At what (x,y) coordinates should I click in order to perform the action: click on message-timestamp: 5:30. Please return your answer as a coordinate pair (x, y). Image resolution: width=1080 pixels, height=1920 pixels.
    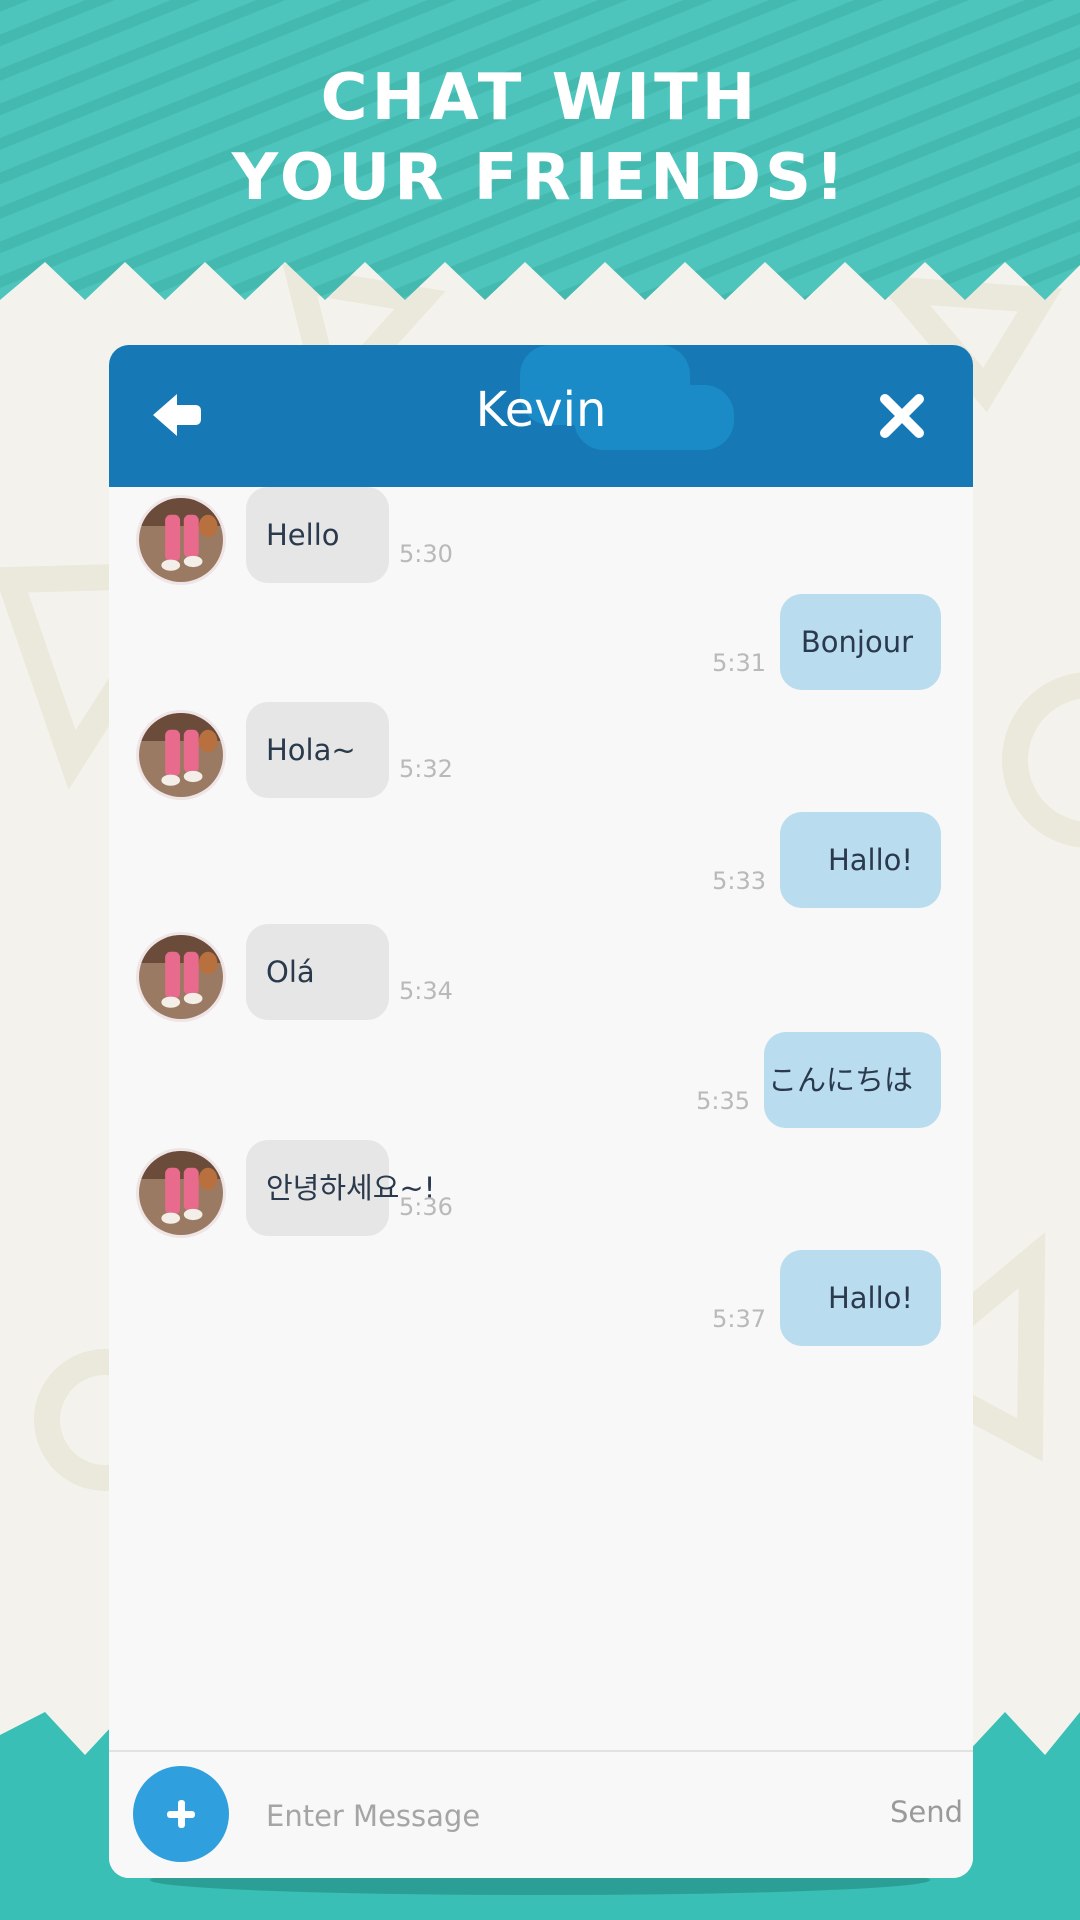
    Looking at the image, I should click on (426, 554).